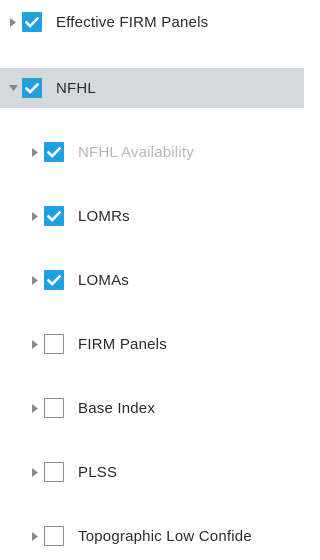 The image size is (320, 560). What do you see at coordinates (76, 88) in the screenshot?
I see `layer-label: NFHL` at bounding box center [76, 88].